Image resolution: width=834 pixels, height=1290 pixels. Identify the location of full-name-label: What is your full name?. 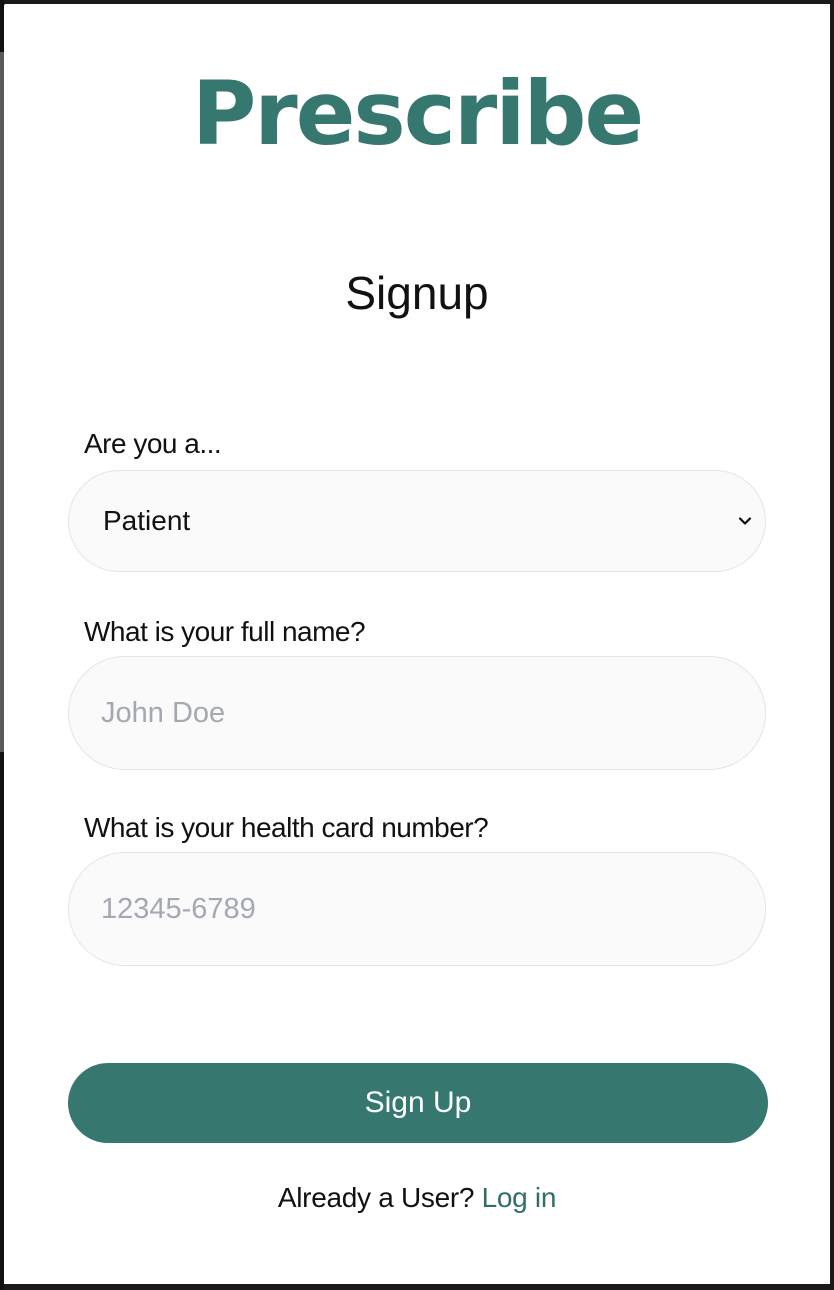
(225, 631).